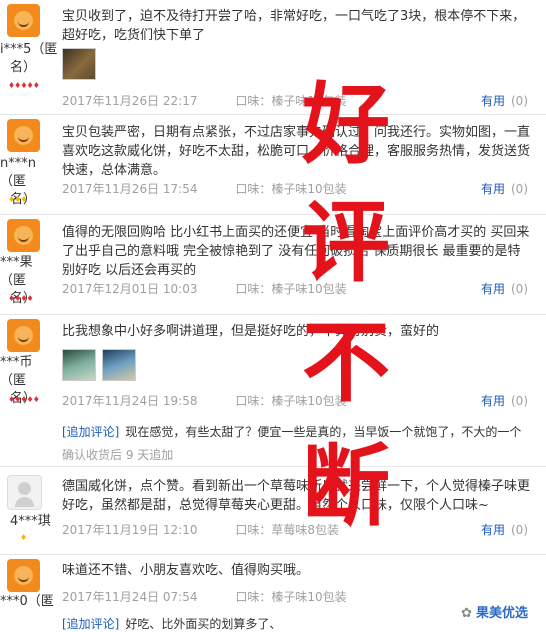 This screenshot has height=632, width=546. Describe the element at coordinates (27, 601) in the screenshot. I see `username: ***0（匿` at that location.